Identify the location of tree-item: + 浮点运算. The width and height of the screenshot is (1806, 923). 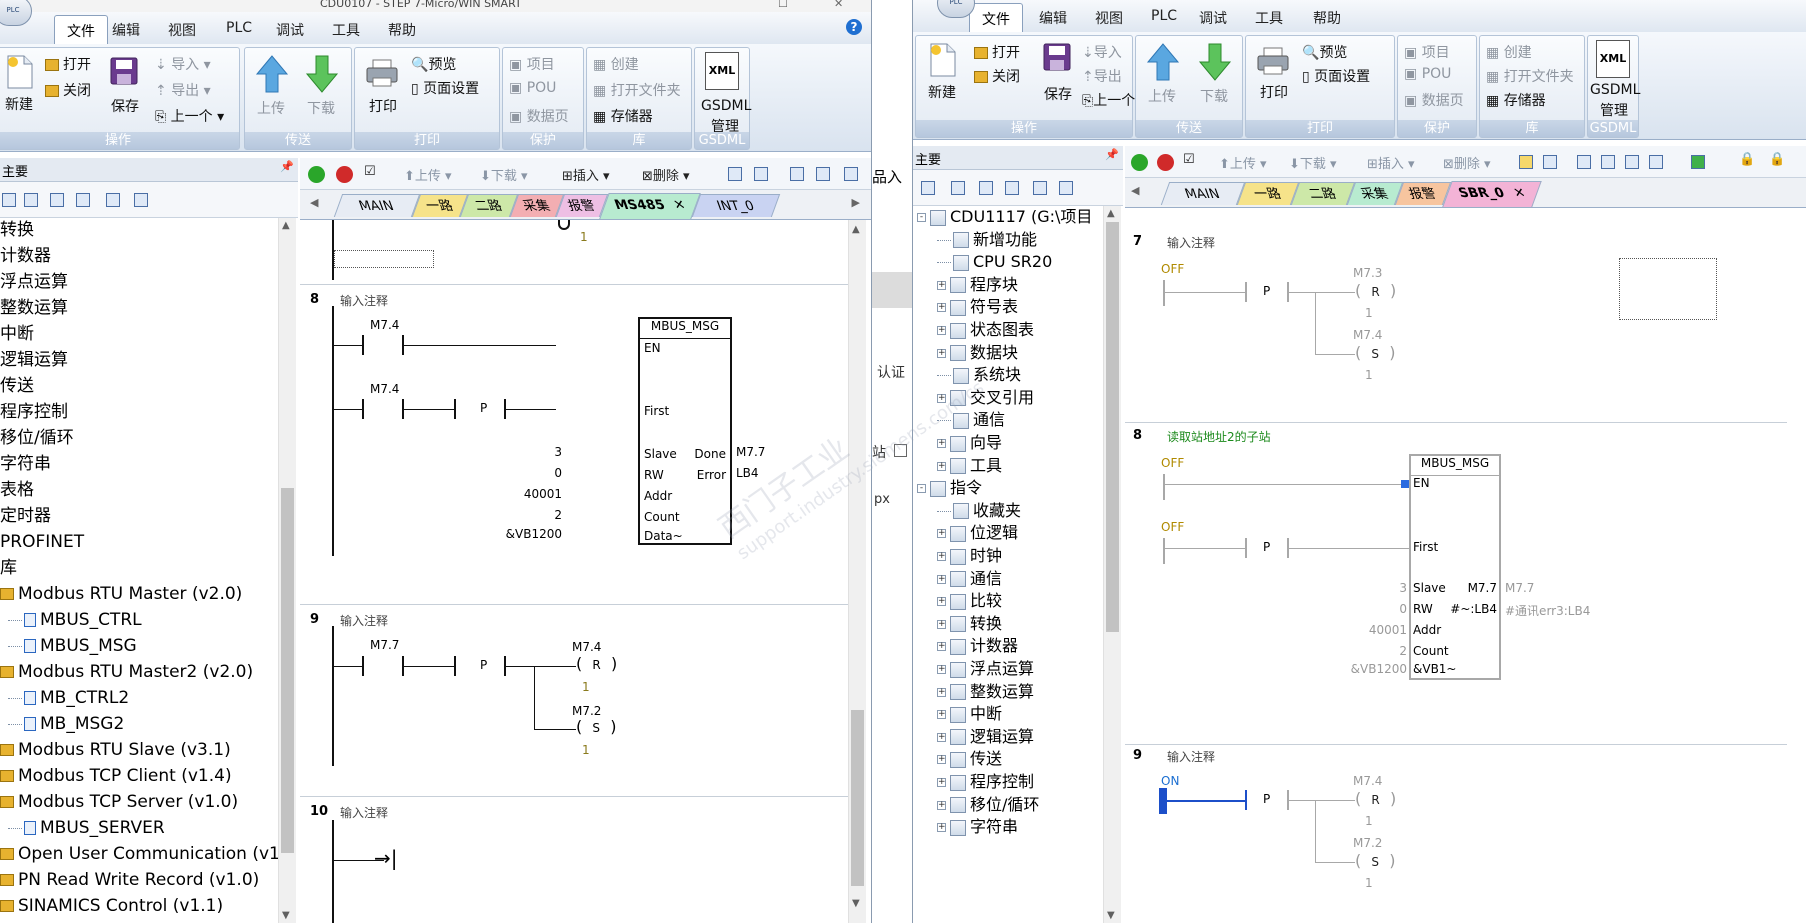
(985, 669).